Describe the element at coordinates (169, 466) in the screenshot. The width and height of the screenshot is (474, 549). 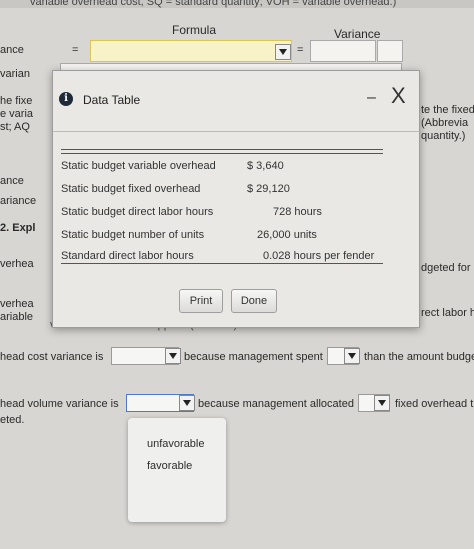
I see `dropdown-option-favorable: favorable` at that location.